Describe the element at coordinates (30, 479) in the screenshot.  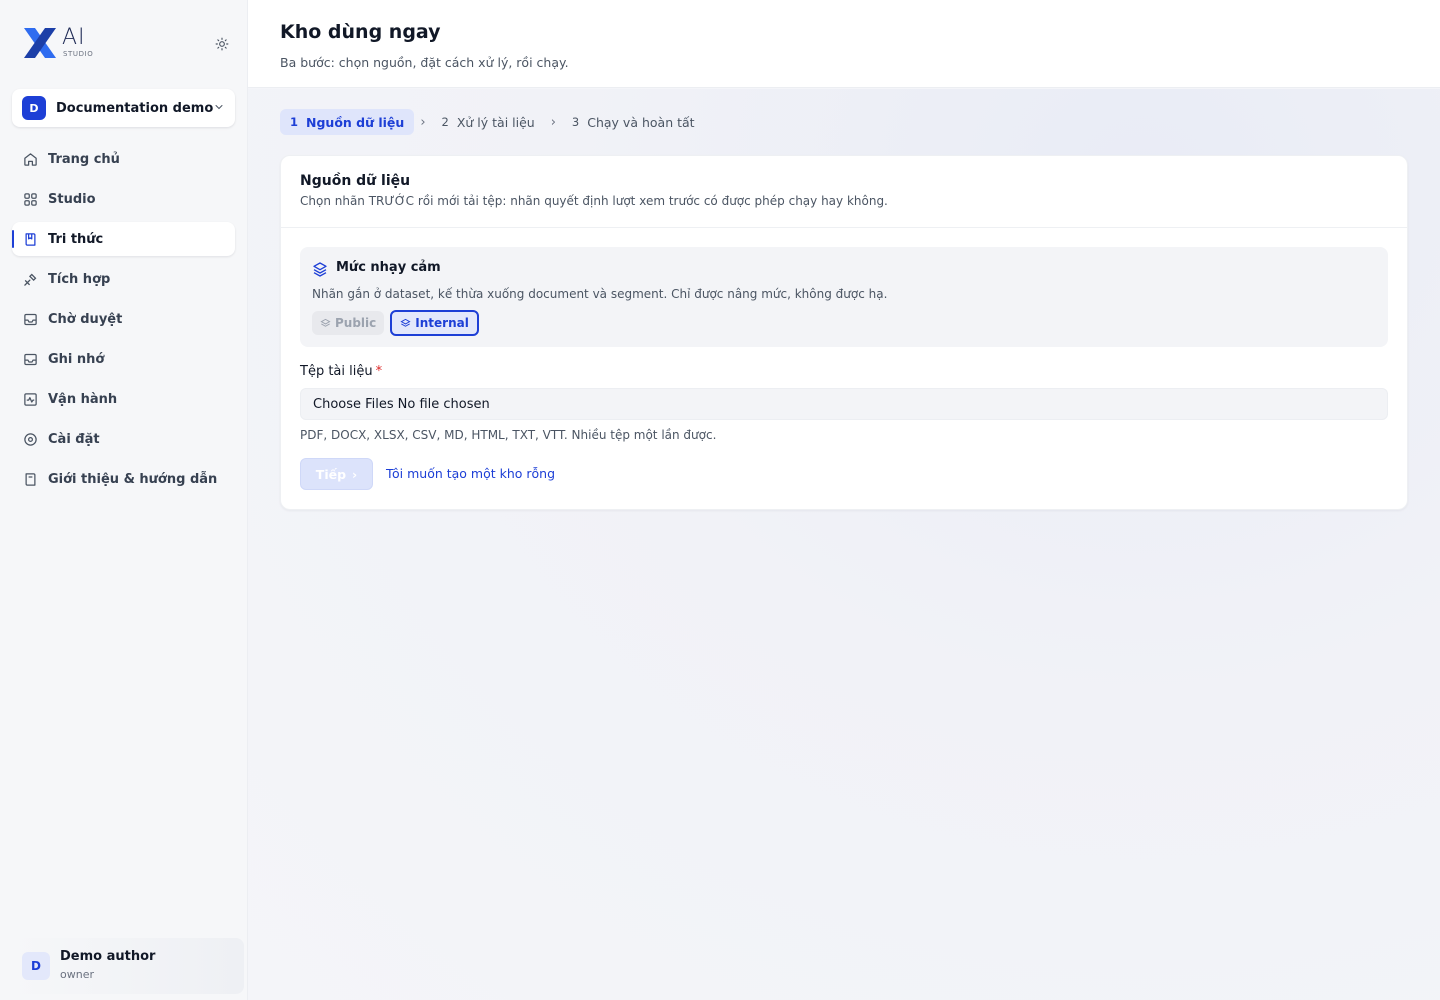
I see `guide-icon` at that location.